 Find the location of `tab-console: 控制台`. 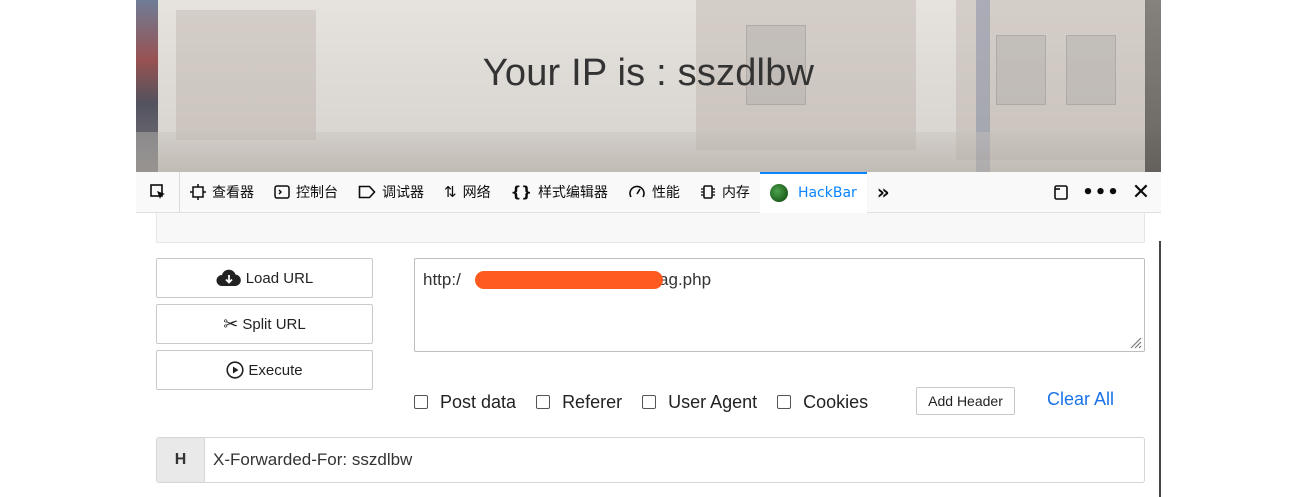

tab-console: 控制台 is located at coordinates (306, 192).